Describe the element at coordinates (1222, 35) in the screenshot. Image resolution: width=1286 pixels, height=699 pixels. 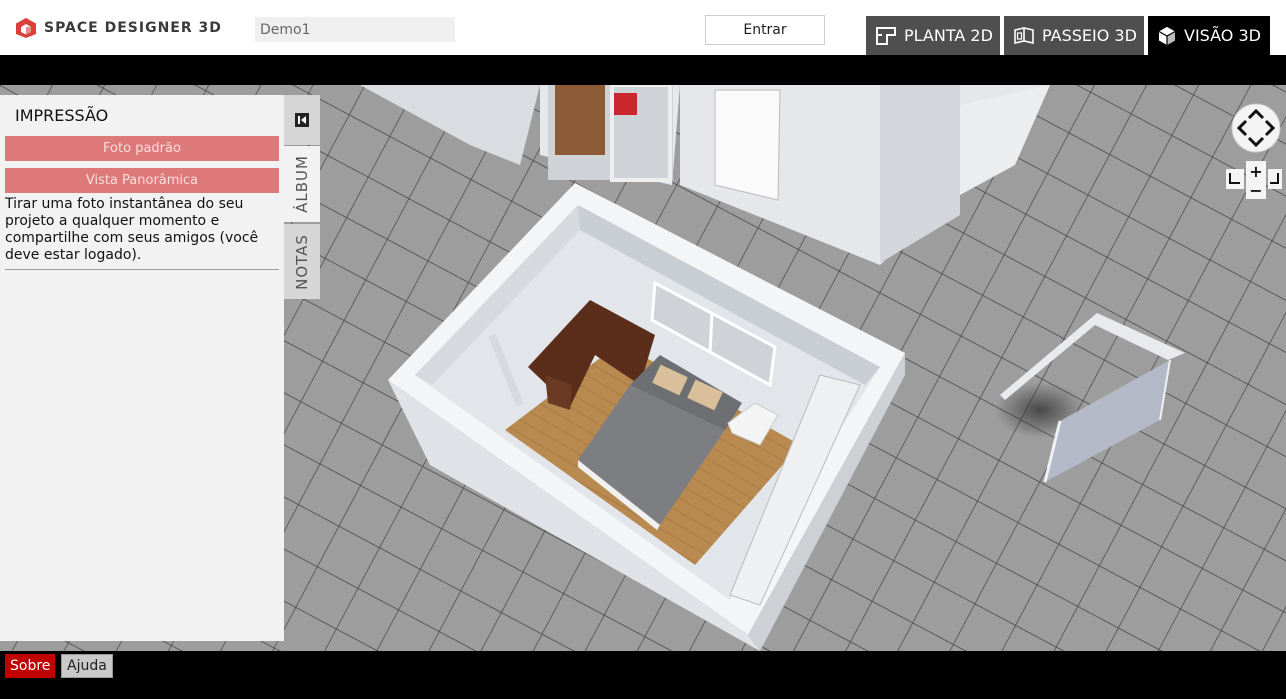
I see `tab-label: VISÃO 3D` at that location.